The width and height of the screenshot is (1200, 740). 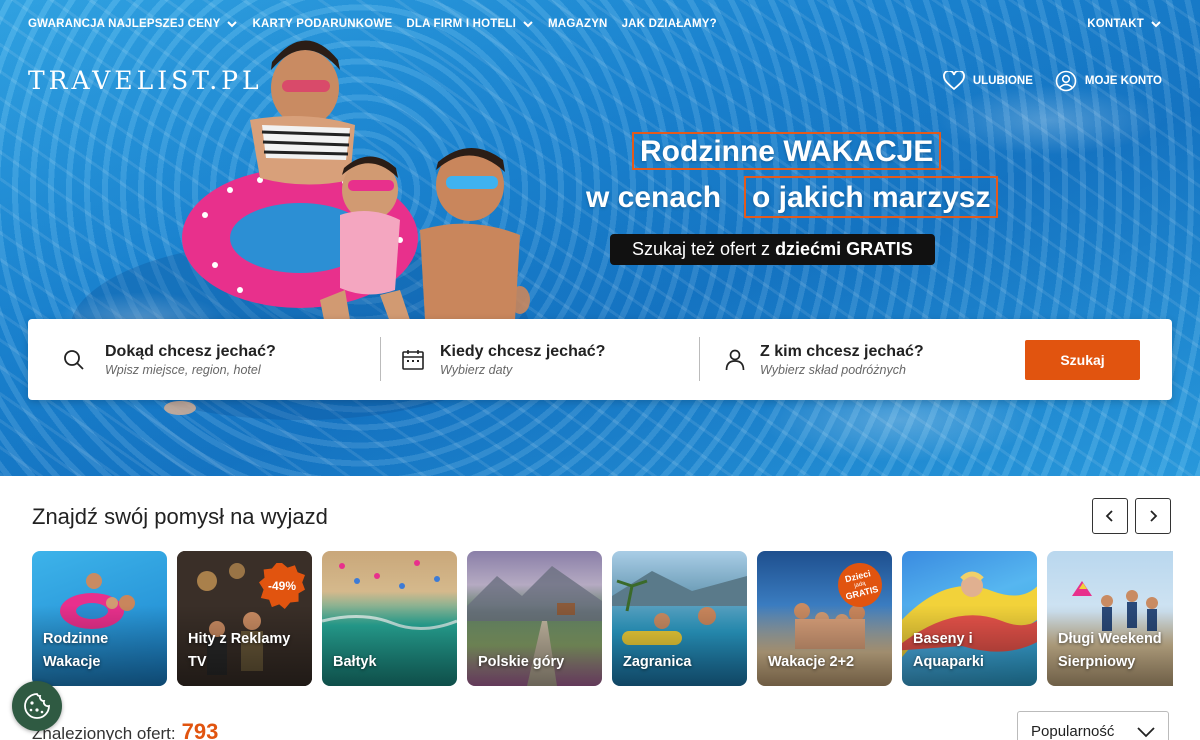 I want to click on headline-line-2b: o jakich marzysz, so click(x=871, y=197).